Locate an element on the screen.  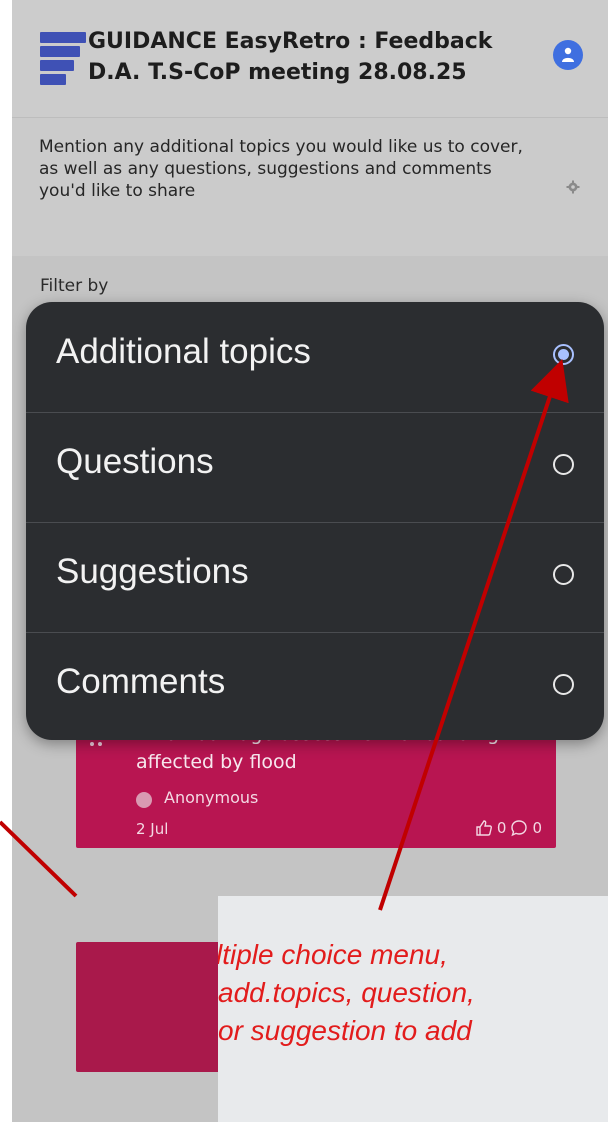
card-date: 2 Jul is located at coordinates (152, 829).